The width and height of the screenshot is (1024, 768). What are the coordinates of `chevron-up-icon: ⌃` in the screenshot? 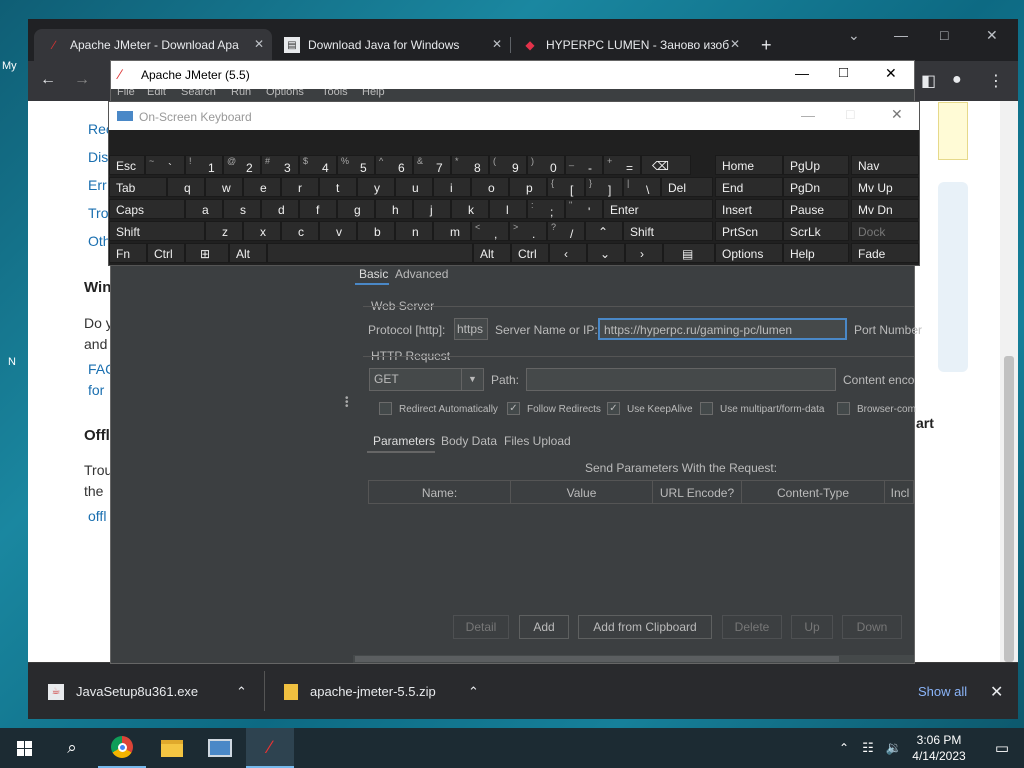 It's located at (844, 748).